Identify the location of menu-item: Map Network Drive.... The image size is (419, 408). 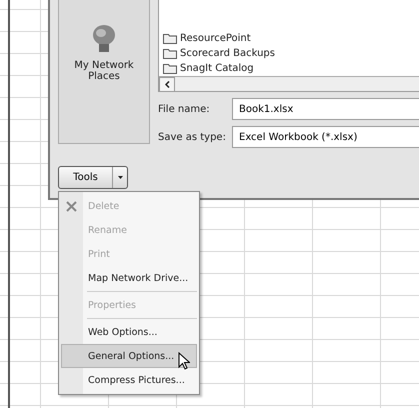
(129, 278).